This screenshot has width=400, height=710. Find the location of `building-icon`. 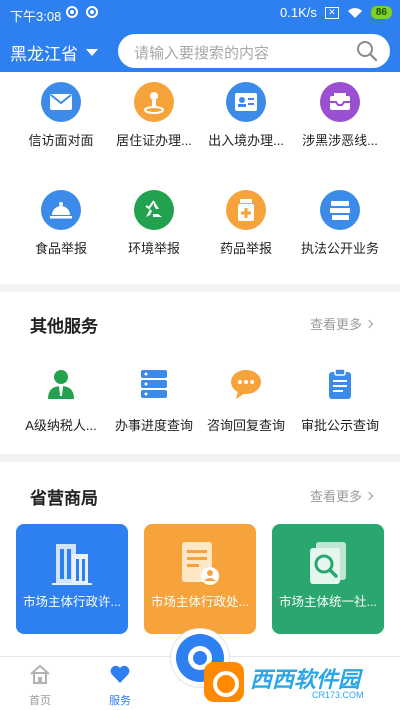

building-icon is located at coordinates (72, 564).